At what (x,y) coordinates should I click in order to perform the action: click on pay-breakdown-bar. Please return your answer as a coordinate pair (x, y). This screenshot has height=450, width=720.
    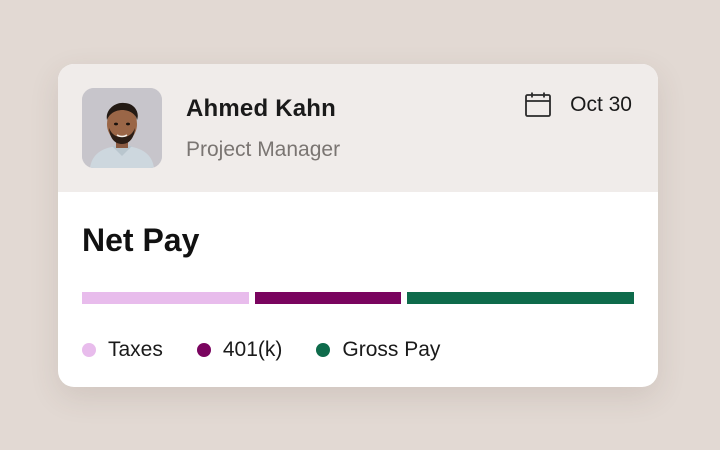
    Looking at the image, I should click on (358, 298).